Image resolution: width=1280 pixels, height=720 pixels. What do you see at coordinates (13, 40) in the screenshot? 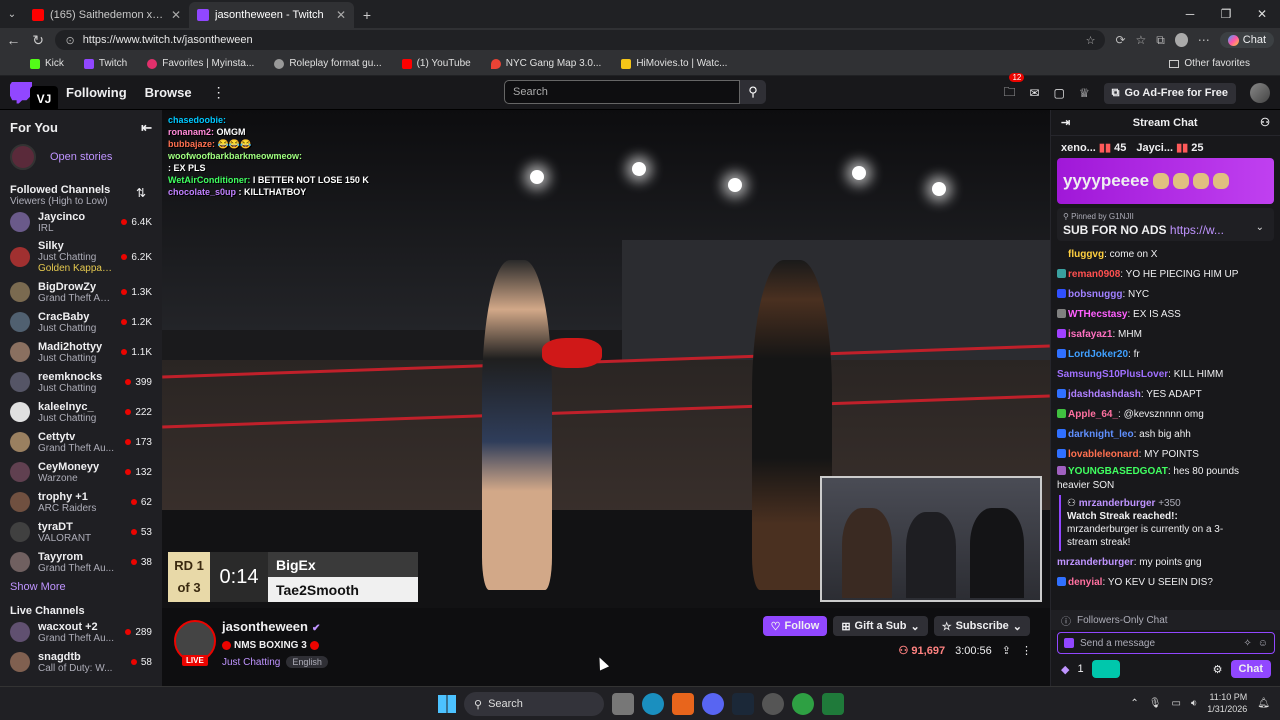
I see `back-icon: ←` at bounding box center [13, 40].